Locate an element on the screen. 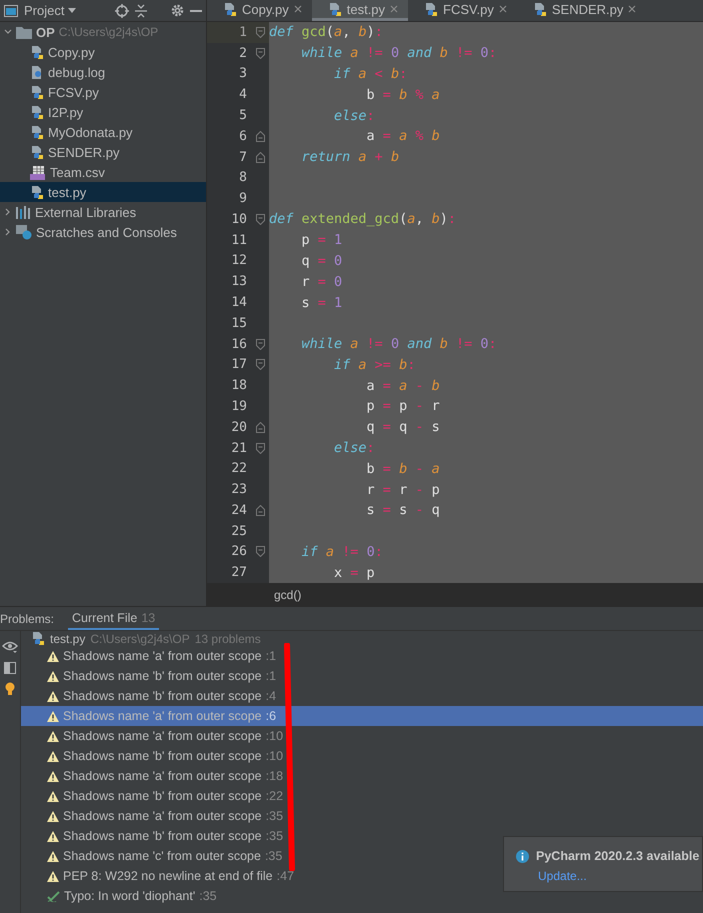 This screenshot has height=913, width=703. code-line: a = a - b is located at coordinates (403, 386).